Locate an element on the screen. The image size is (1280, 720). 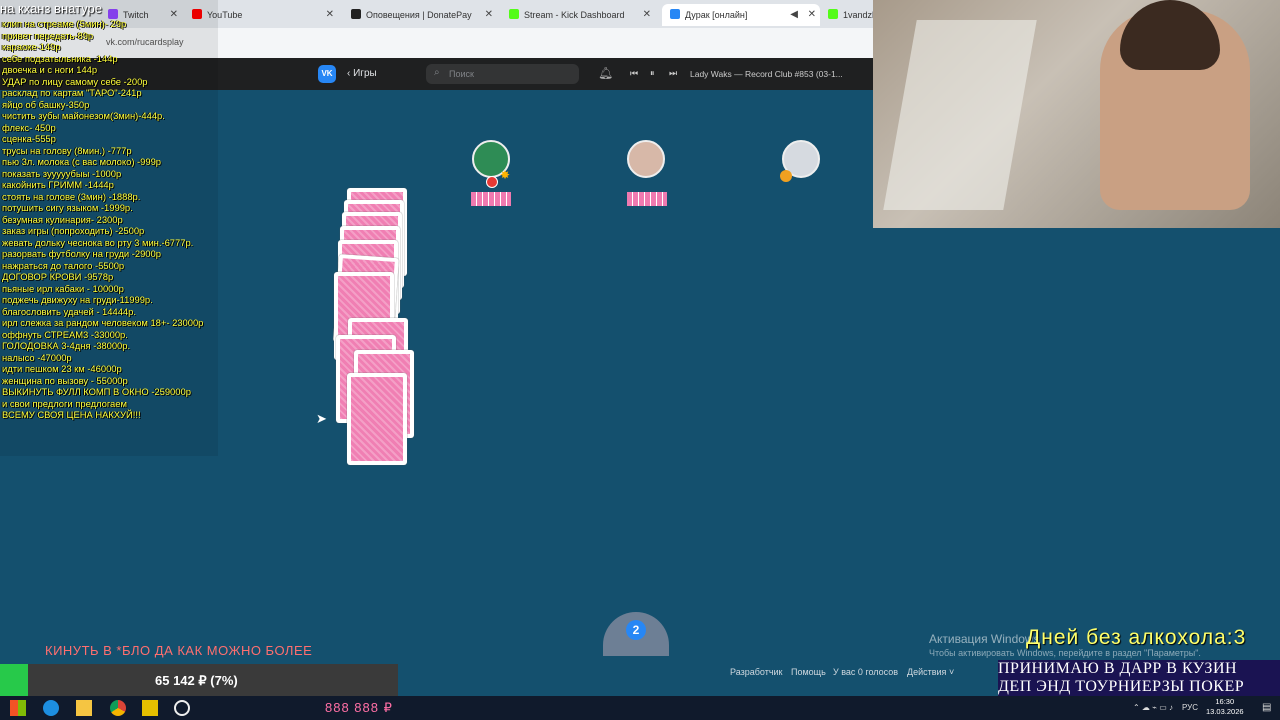
tab-durak: Дурак [онлайн] ◀ ✕ is located at coordinates (741, 15).